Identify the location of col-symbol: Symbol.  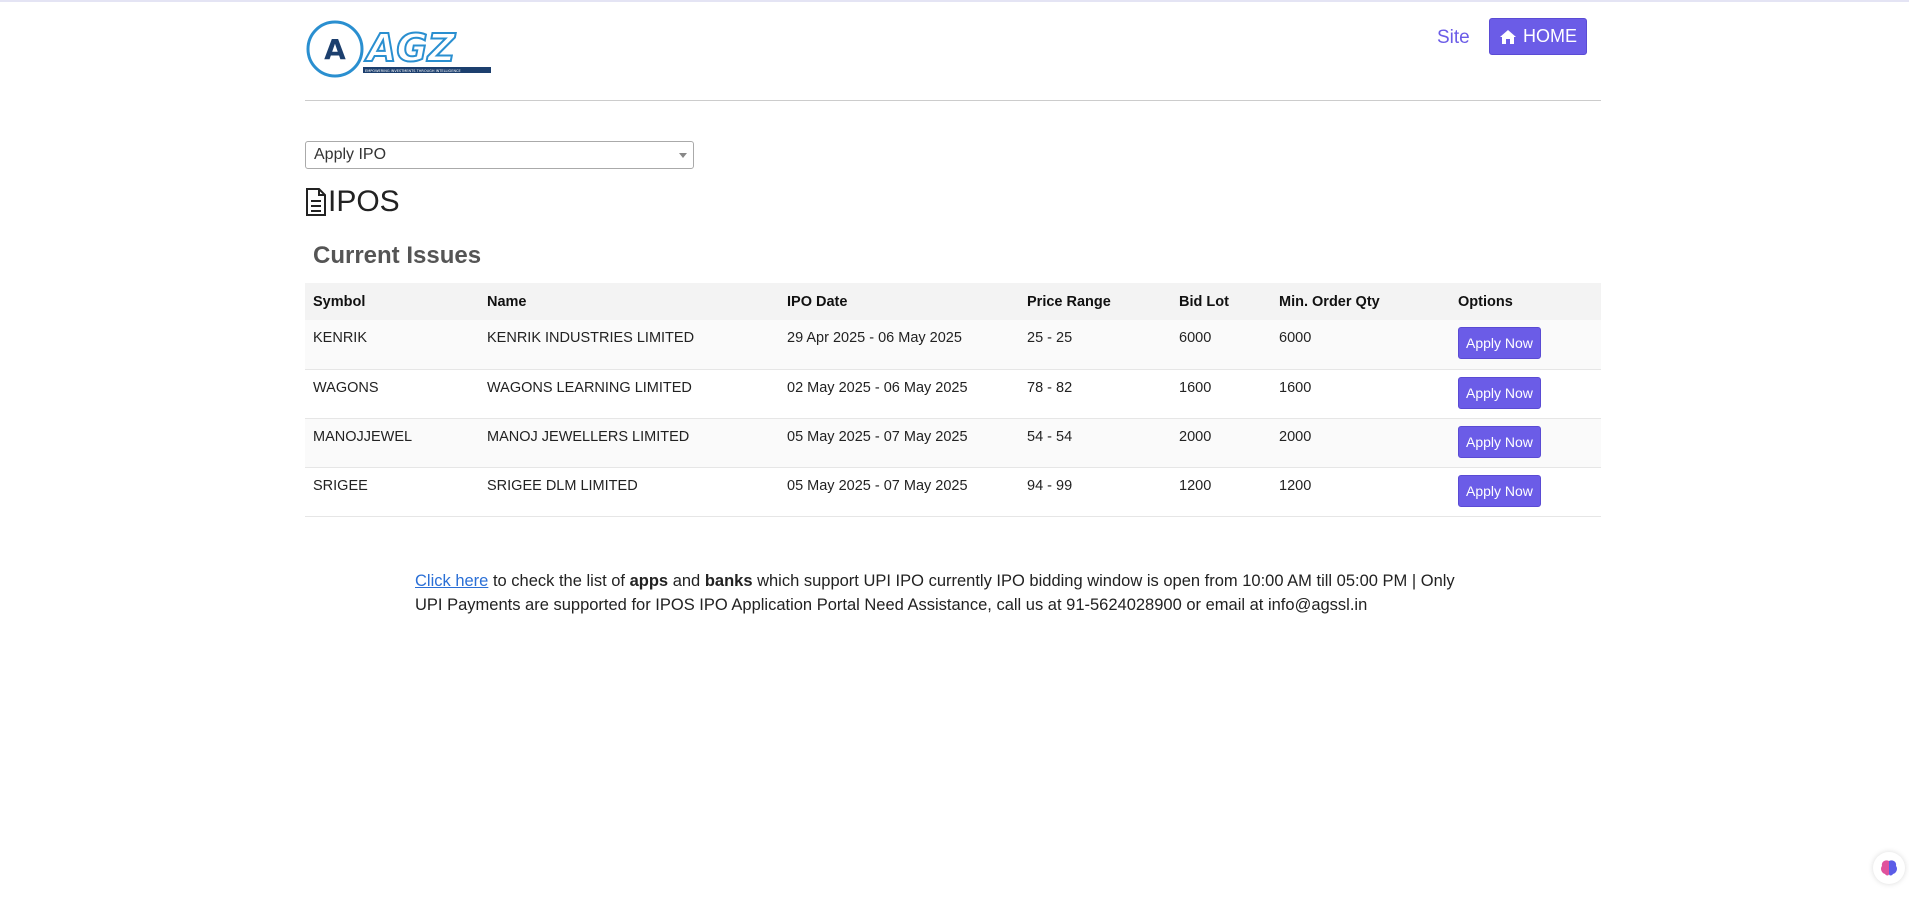
(392, 301).